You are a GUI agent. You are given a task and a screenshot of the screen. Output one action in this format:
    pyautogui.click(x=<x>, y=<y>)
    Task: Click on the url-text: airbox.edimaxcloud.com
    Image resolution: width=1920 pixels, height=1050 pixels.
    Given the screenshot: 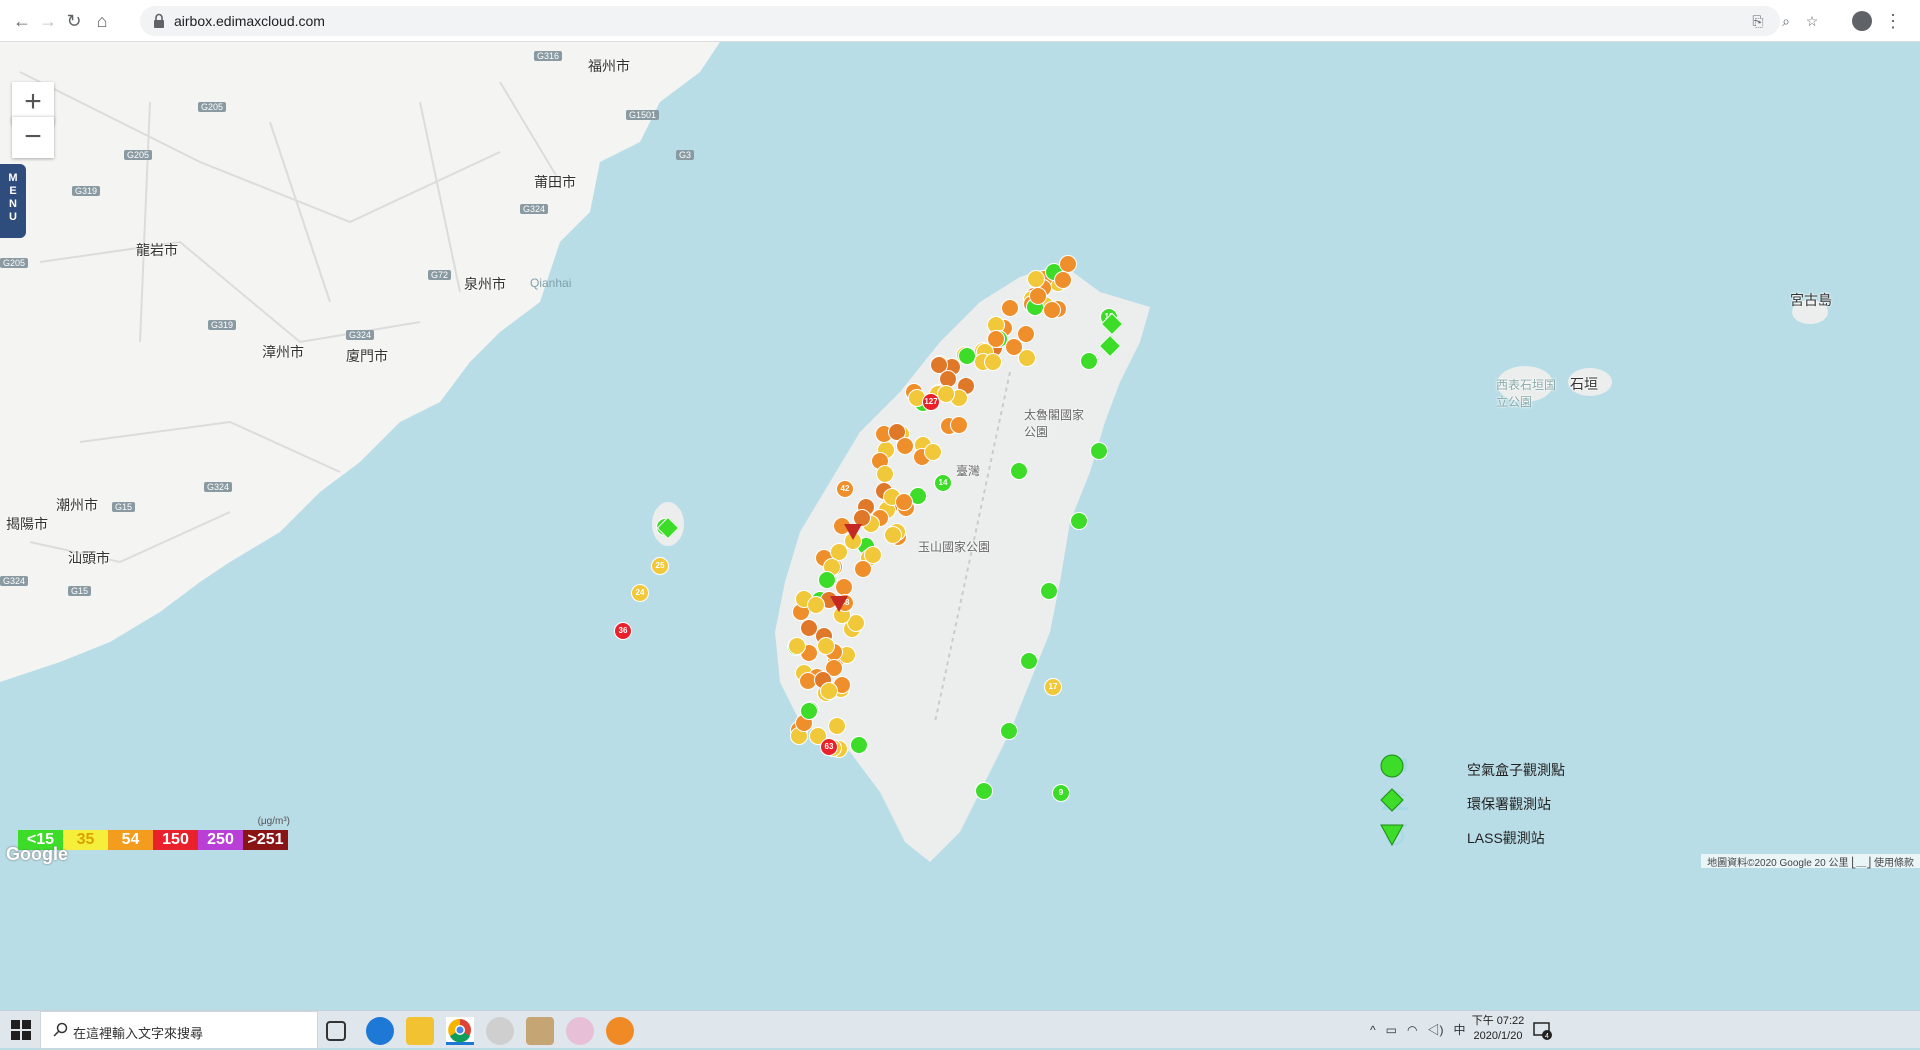 What is the action you would take?
    pyautogui.click(x=249, y=21)
    